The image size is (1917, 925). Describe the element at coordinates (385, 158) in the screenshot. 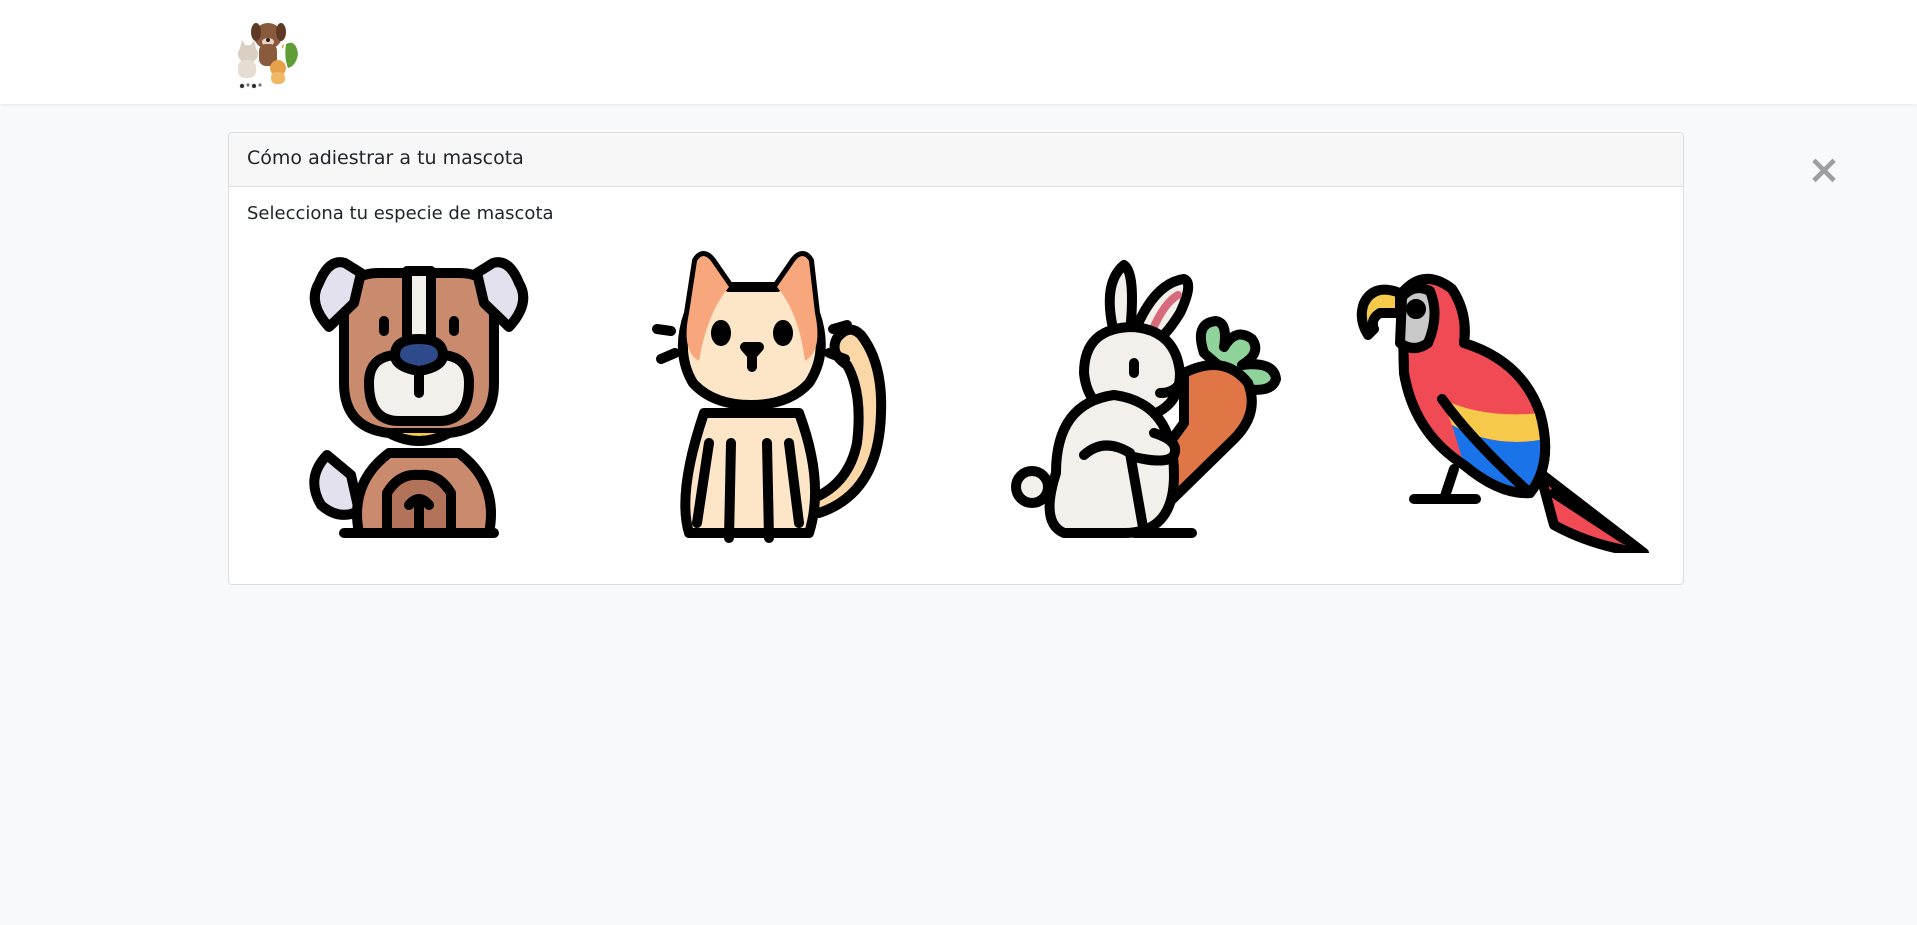

I see `card-title: Cómo adiestrar a tu mascota` at that location.